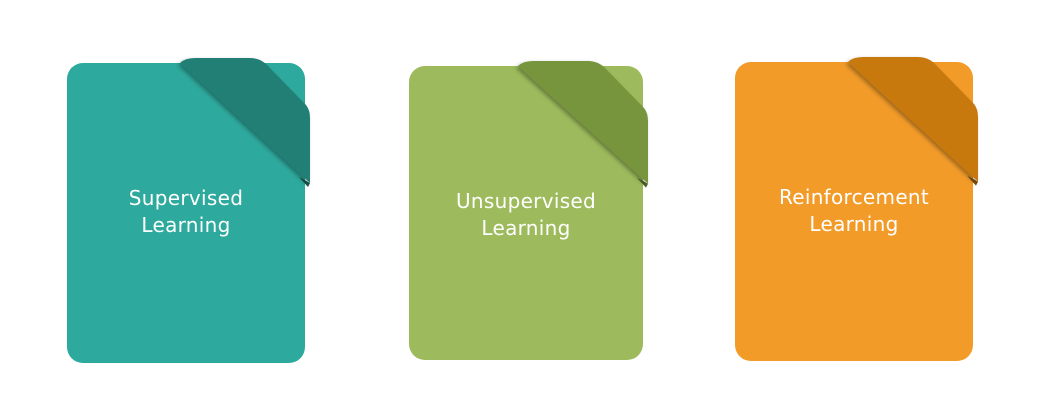 The height and width of the screenshot is (413, 1054). What do you see at coordinates (526, 215) in the screenshot?
I see `card-label: Unsupervised Learning` at bounding box center [526, 215].